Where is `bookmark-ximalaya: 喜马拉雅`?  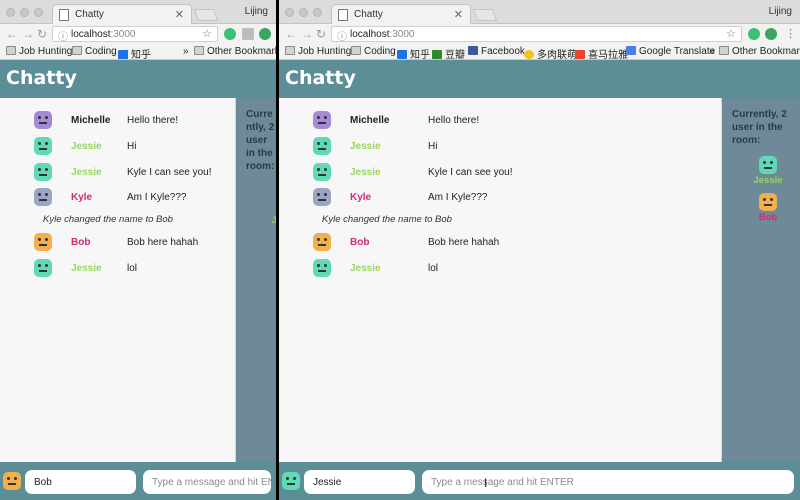
bookmark-ximalaya: 喜马拉雅 is located at coordinates (601, 53).